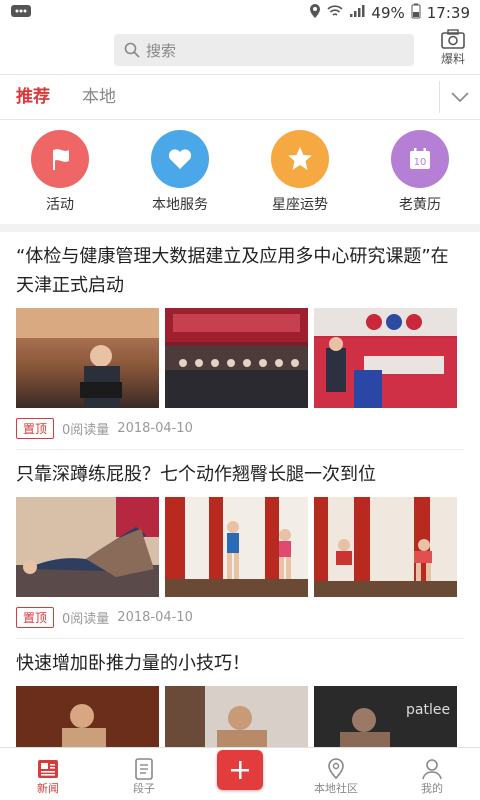 The width and height of the screenshot is (480, 800). I want to click on plus-icon, so click(240, 770).